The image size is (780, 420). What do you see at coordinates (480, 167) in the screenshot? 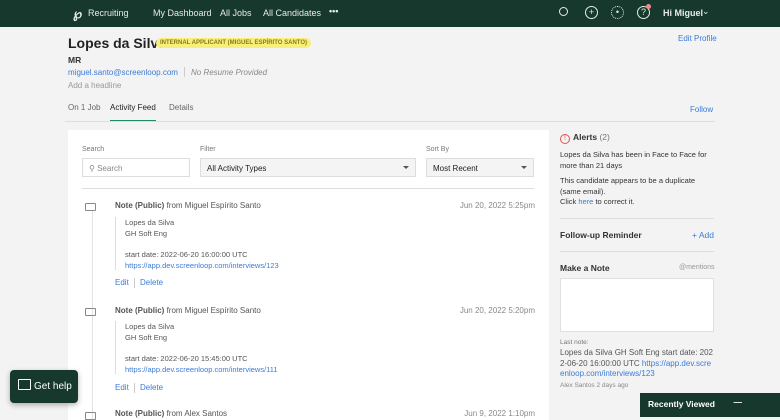
I see `sort-select: Most Recent` at bounding box center [480, 167].